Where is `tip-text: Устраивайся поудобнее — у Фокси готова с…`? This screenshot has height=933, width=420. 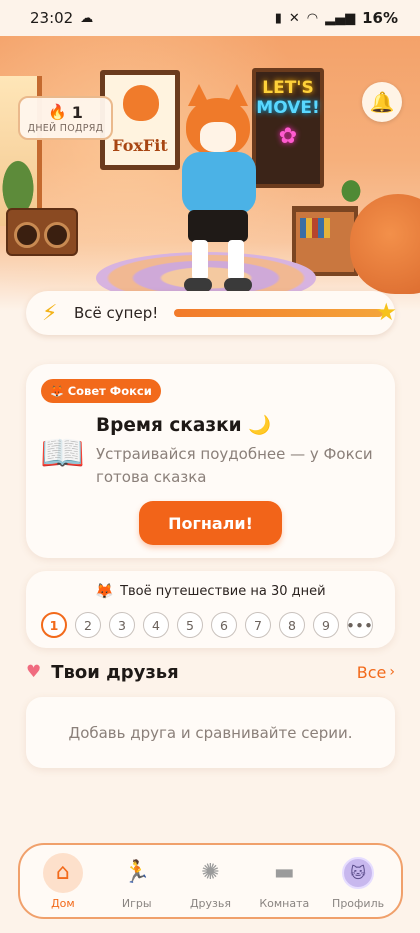 tip-text: Устраивайся поудобнее — у Фокси готова с… is located at coordinates (234, 465).